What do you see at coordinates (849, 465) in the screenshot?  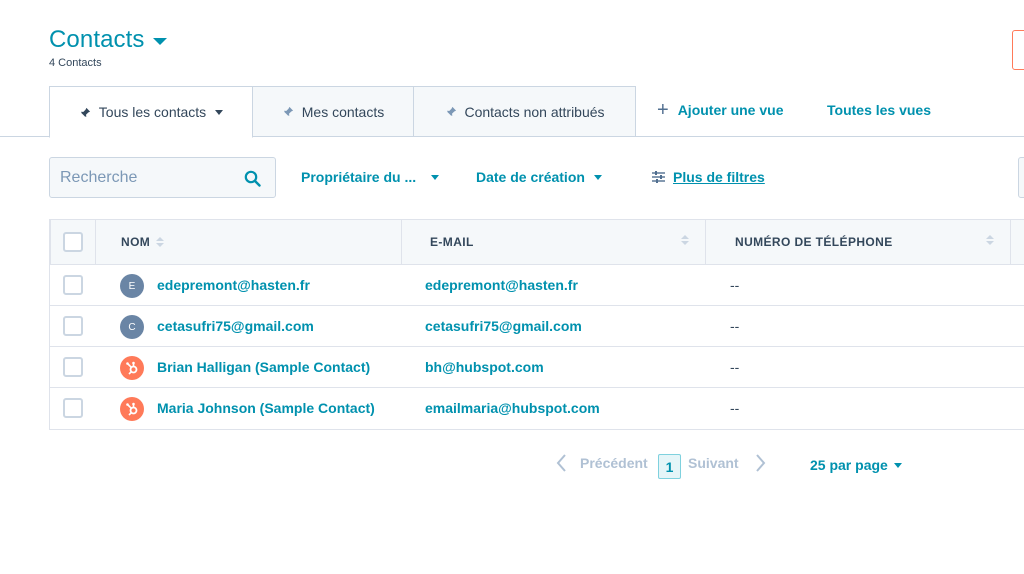 I see `per-page-label: 25 par page` at bounding box center [849, 465].